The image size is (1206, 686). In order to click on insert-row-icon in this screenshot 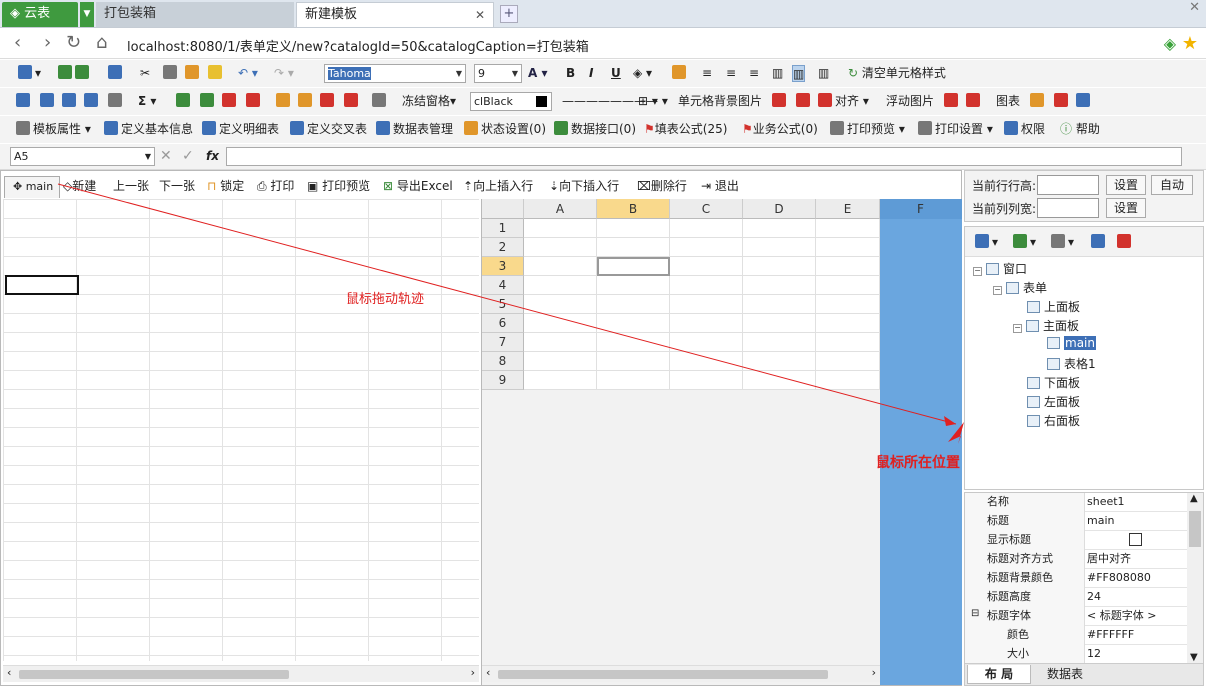, I will do `click(184, 101)`.